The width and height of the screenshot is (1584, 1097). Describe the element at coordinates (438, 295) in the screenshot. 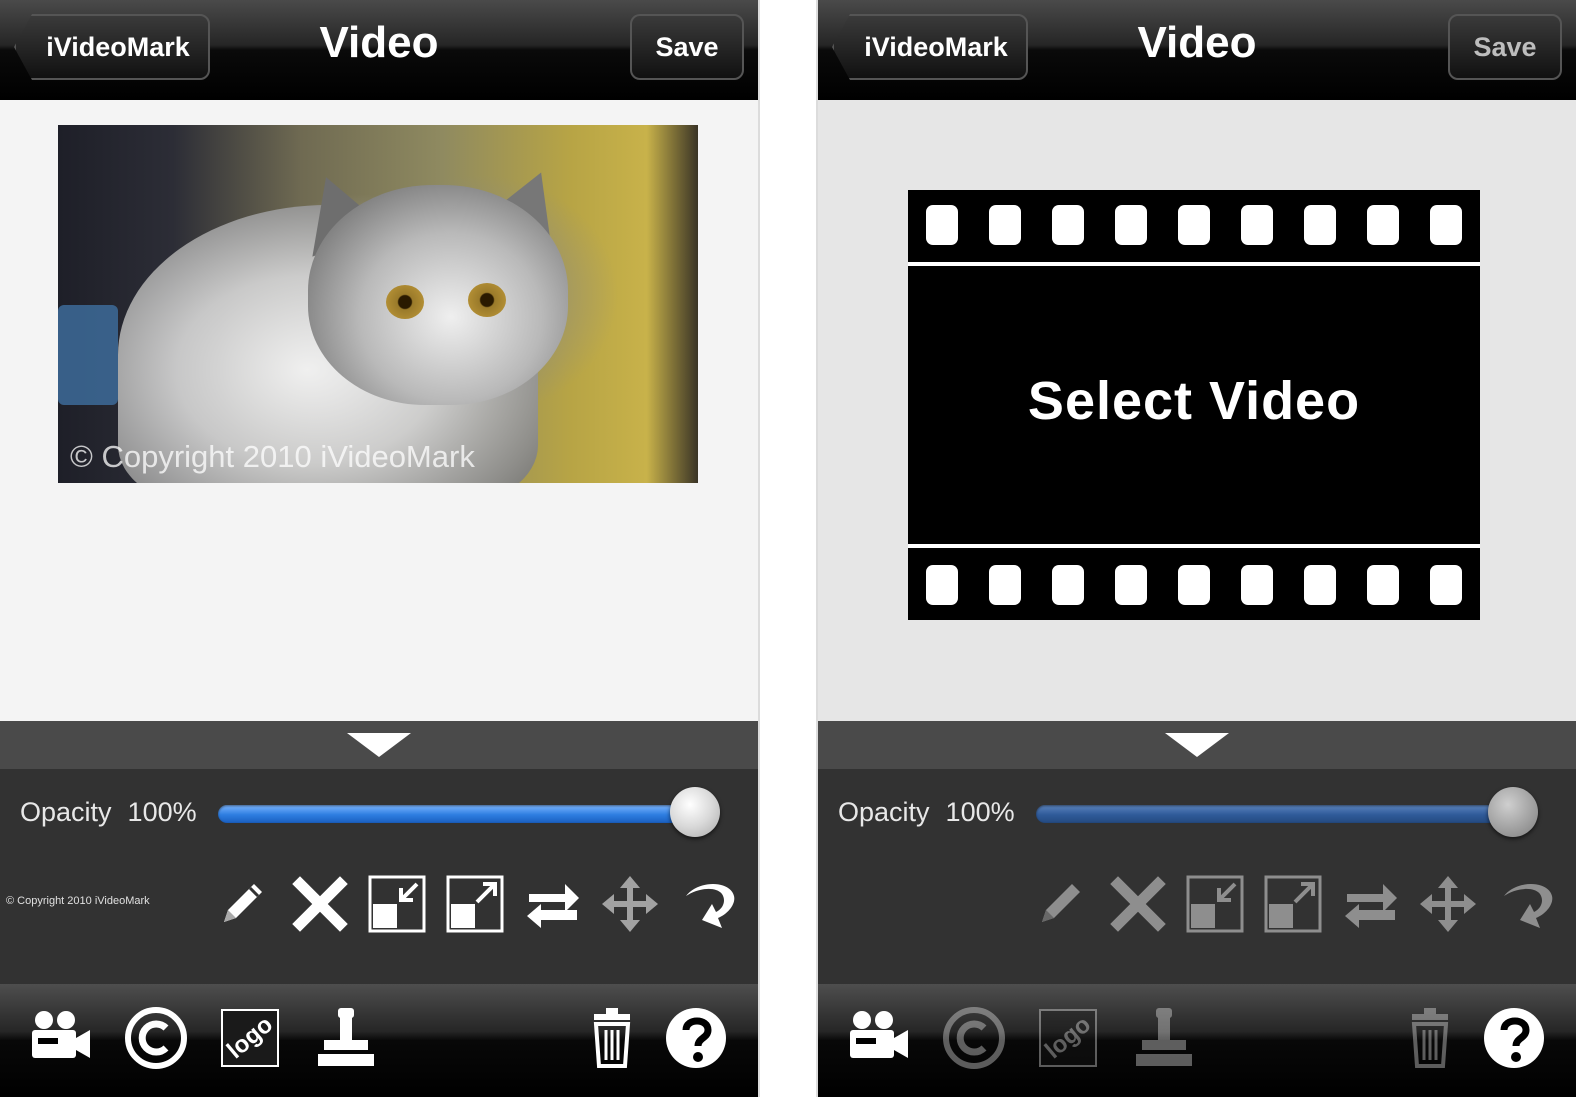

I see `cat-head` at that location.